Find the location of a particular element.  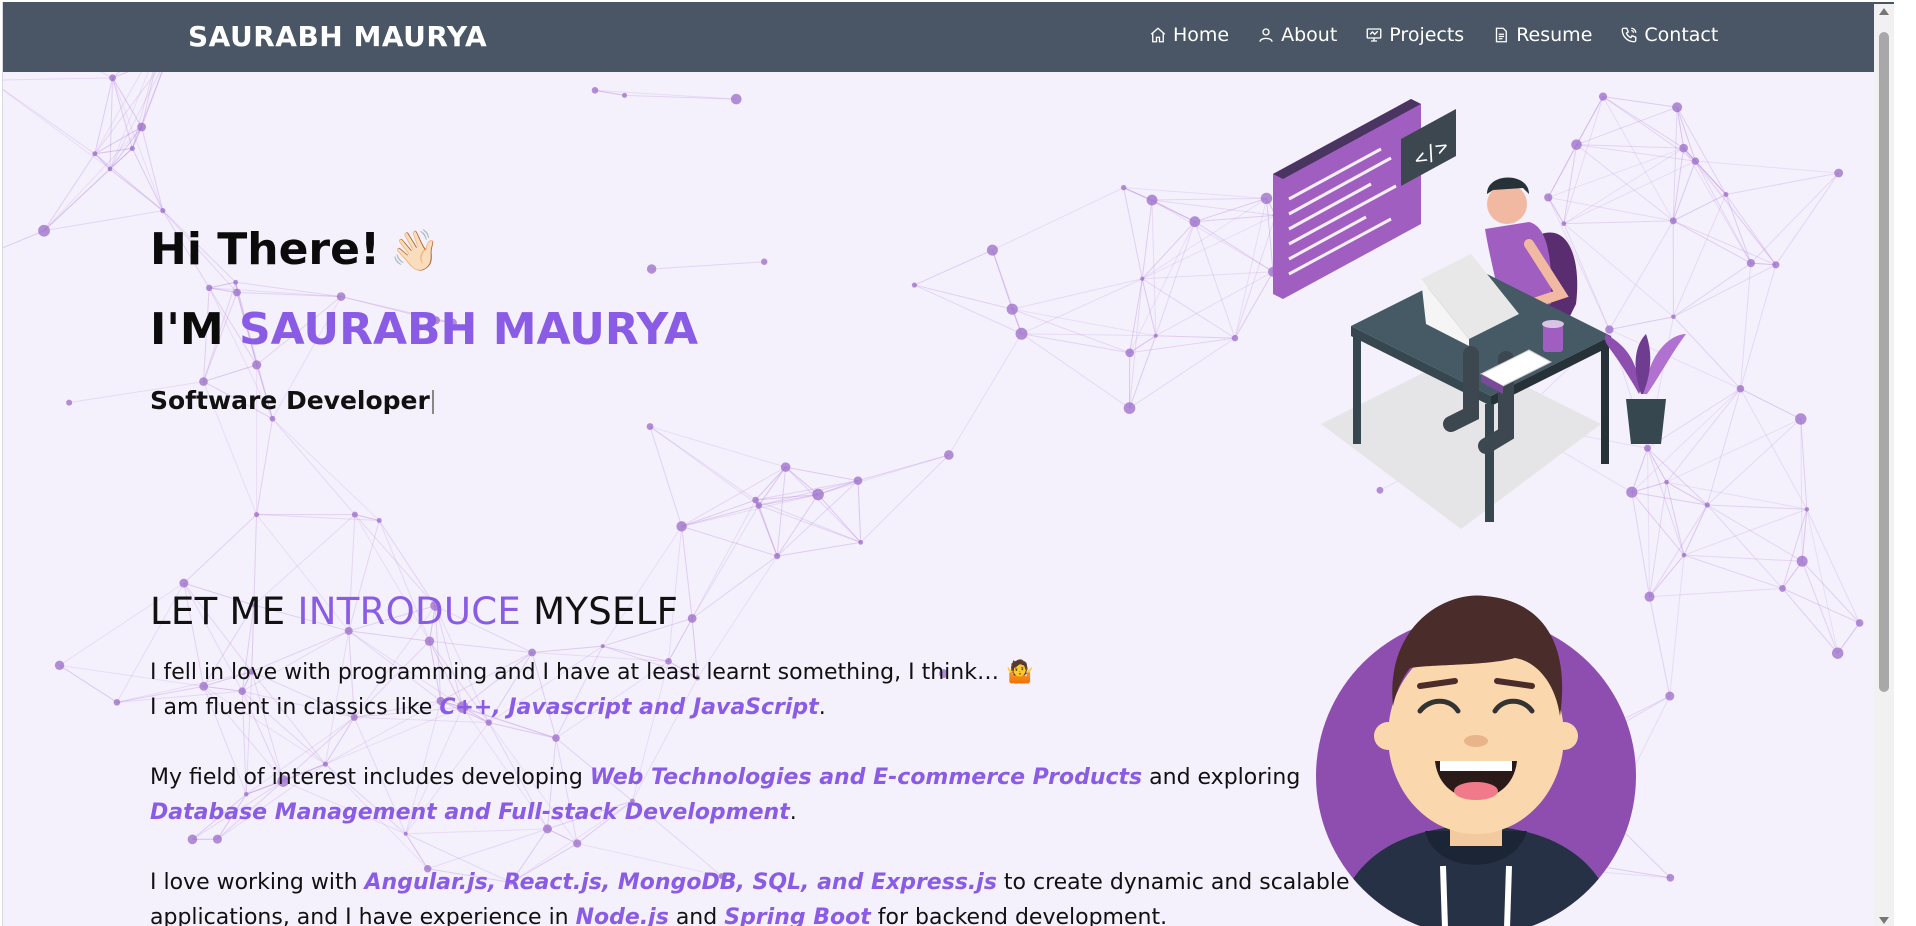

intro-title-part1: LET ME is located at coordinates (218, 611).